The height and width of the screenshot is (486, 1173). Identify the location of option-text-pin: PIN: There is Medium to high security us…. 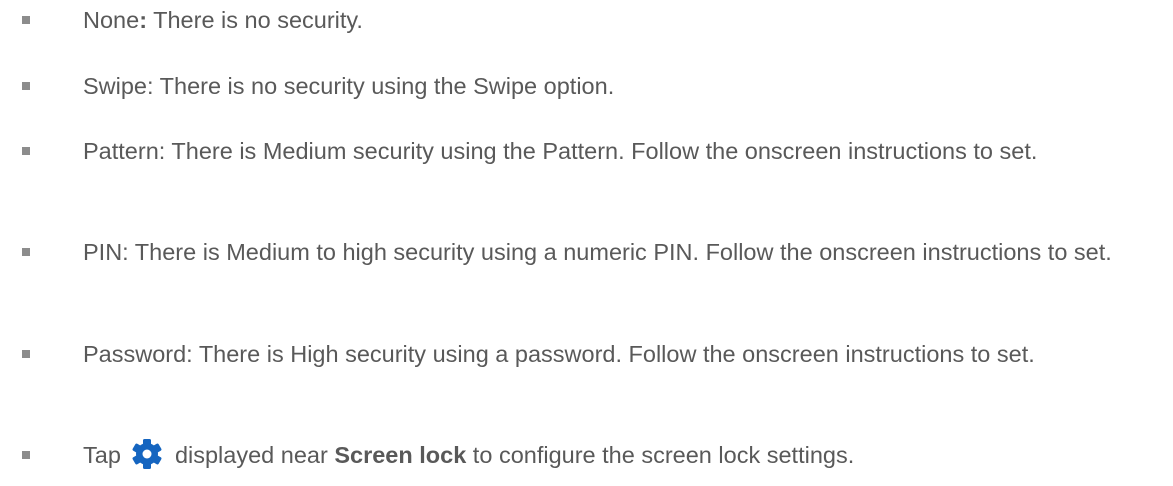
(597, 252).